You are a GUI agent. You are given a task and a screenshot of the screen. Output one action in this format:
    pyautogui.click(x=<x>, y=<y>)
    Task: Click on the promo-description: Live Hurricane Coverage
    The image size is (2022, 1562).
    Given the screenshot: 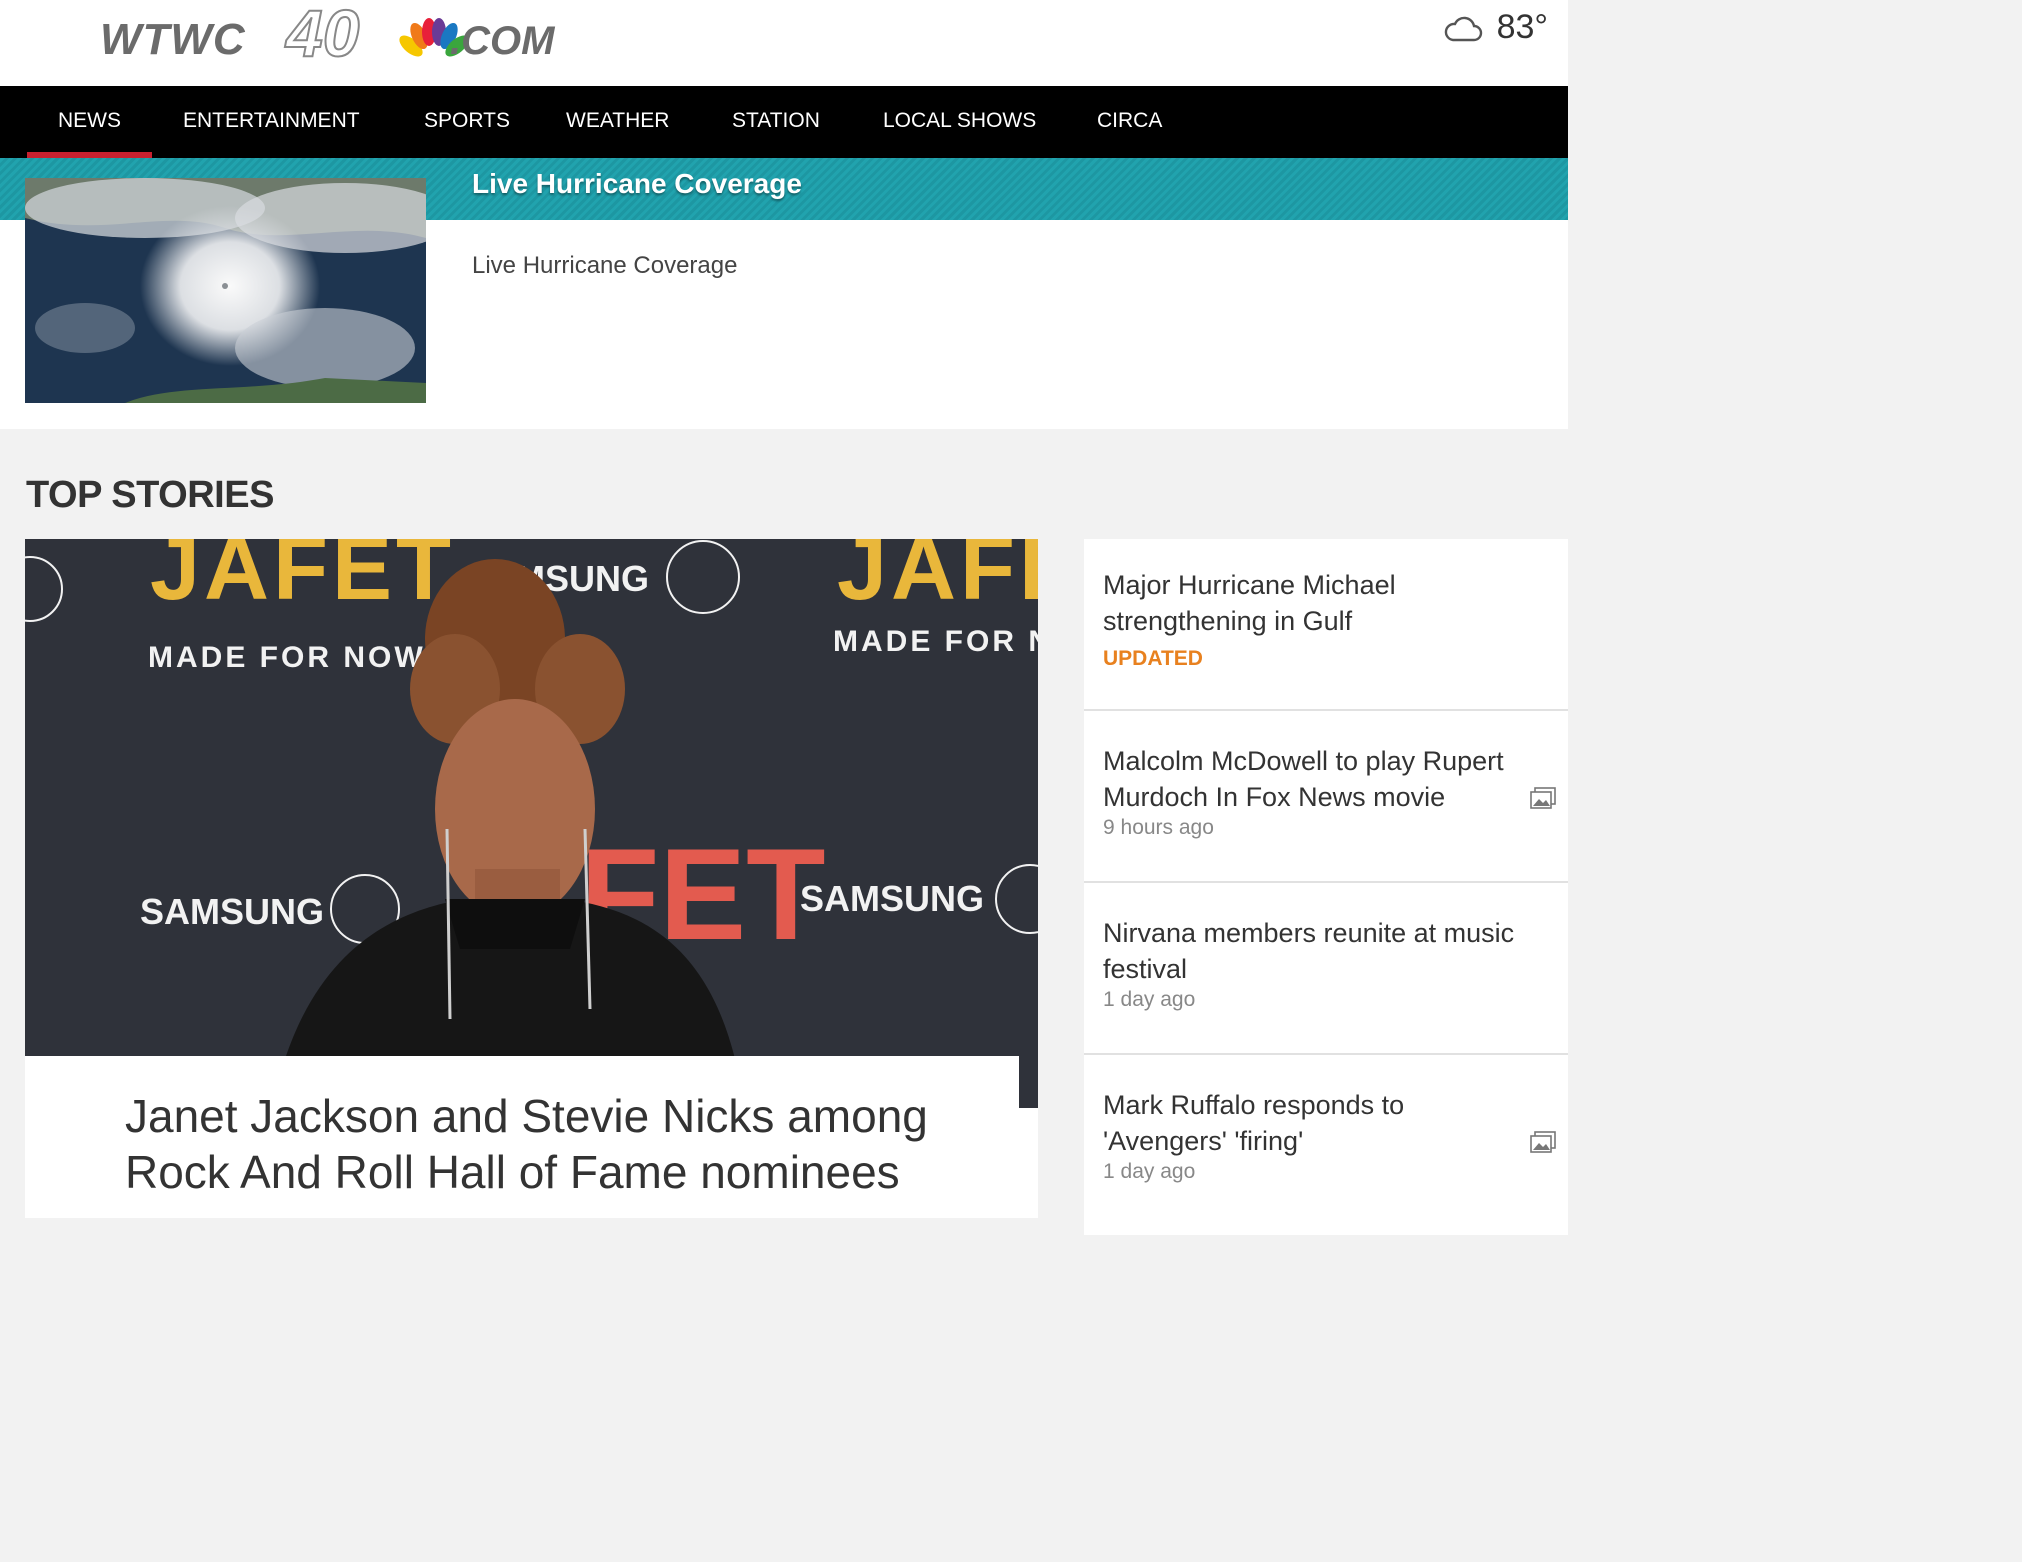 What is the action you would take?
    pyautogui.click(x=604, y=266)
    